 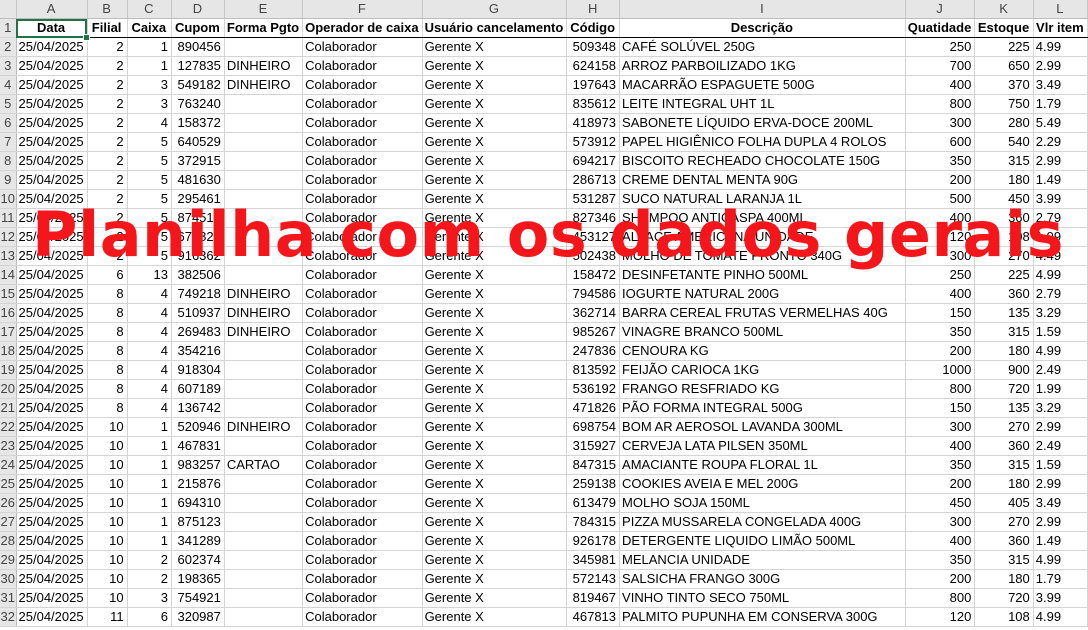 What do you see at coordinates (1004, 503) in the screenshot?
I see `table-cell: 405` at bounding box center [1004, 503].